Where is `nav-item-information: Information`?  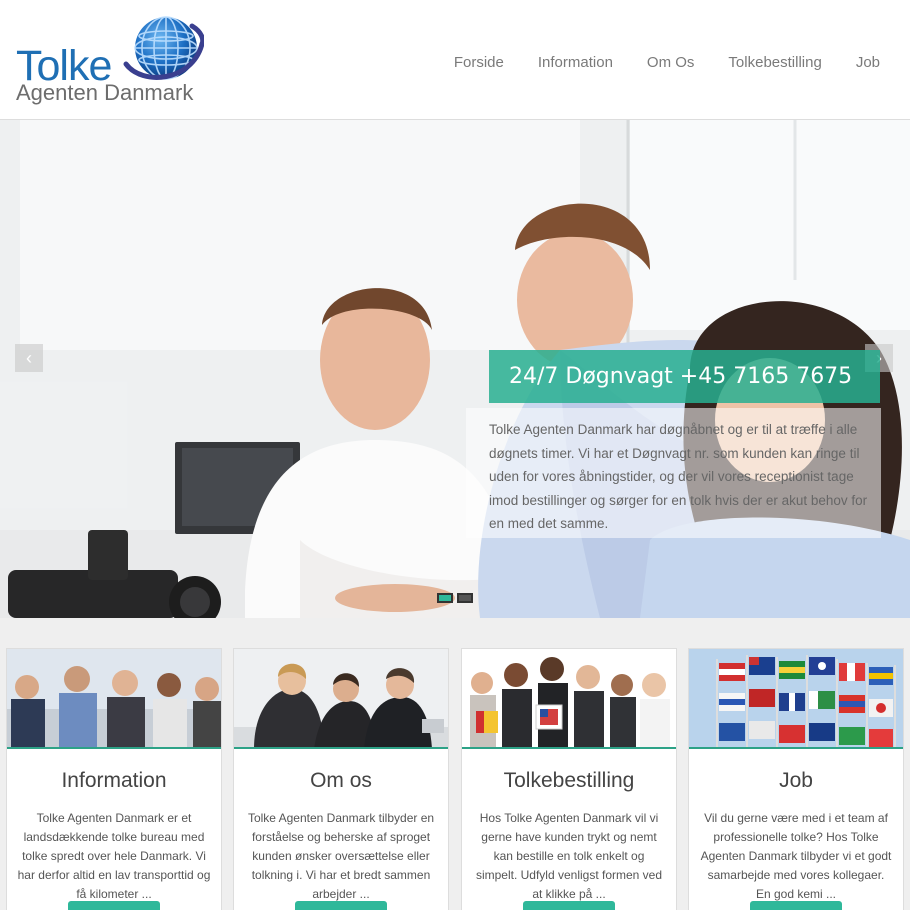 nav-item-information: Information is located at coordinates (575, 62).